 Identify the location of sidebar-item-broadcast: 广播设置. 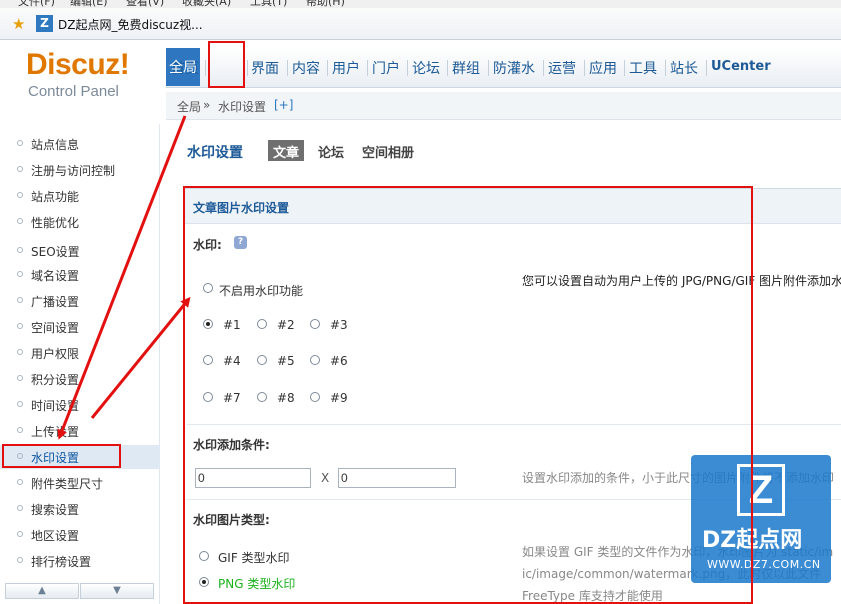
(80, 301).